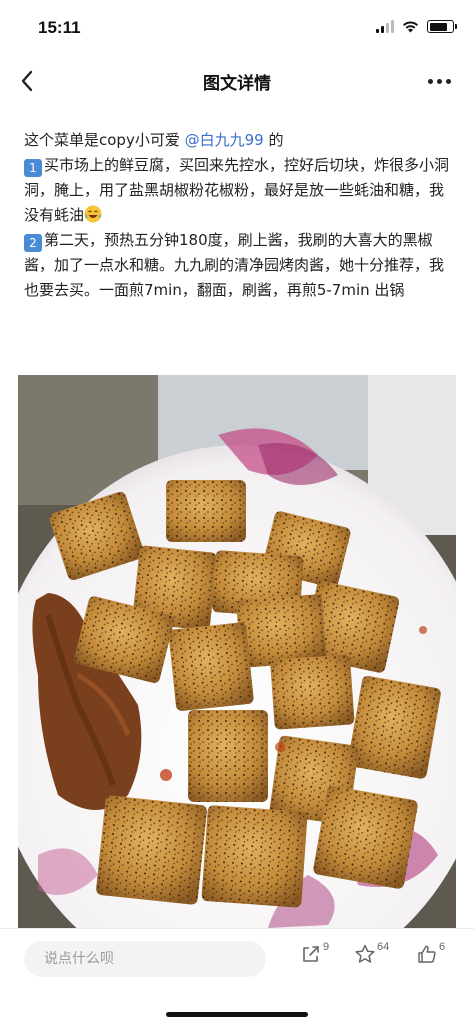 This screenshot has height=1025, width=474. Describe the element at coordinates (442, 947) in the screenshot. I see `like-count: 6` at that location.